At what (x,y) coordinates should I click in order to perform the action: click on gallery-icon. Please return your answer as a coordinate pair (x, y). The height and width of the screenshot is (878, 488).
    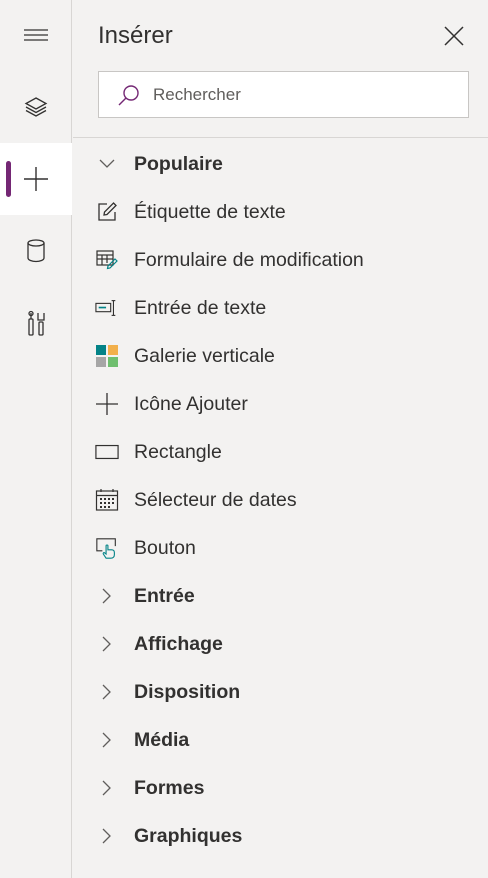
    Looking at the image, I should click on (107, 356).